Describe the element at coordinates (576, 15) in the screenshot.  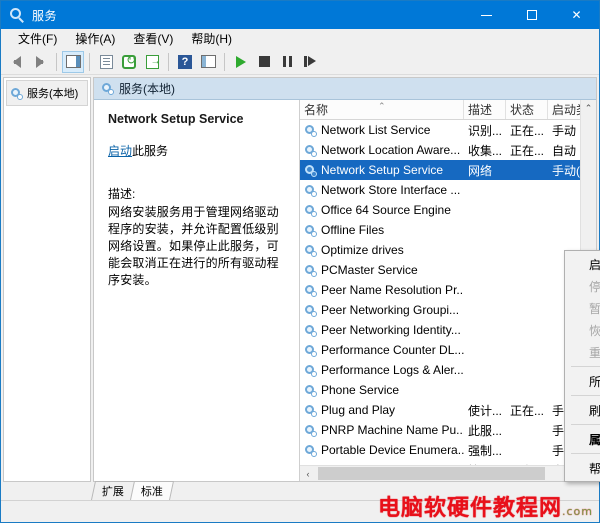
I see `close-button: ✕` at that location.